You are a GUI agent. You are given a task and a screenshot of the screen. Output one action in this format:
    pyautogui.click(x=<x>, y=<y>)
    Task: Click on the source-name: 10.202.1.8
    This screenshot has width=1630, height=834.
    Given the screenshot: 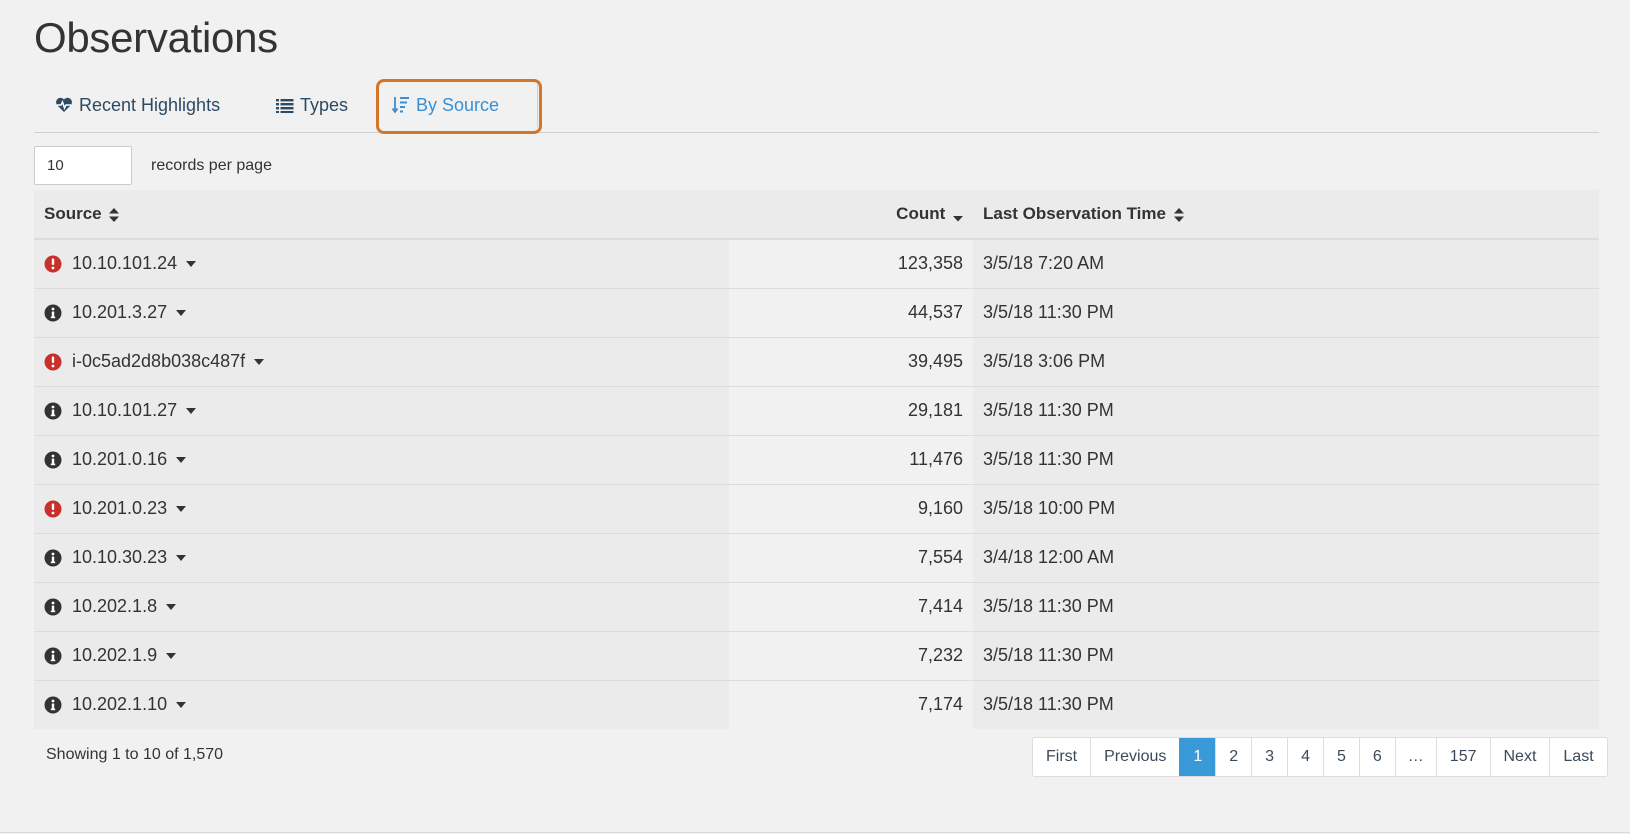 What is the action you would take?
    pyautogui.click(x=114, y=606)
    